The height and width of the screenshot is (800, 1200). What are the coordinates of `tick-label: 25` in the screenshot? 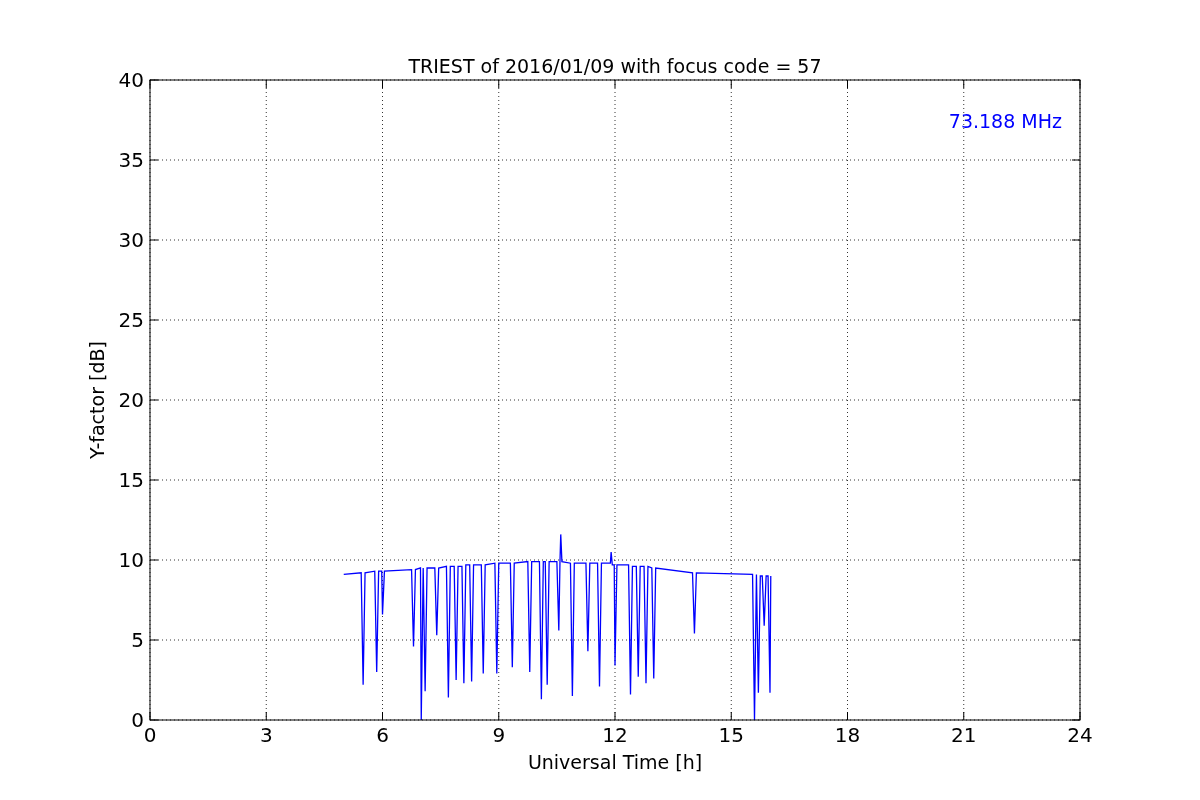 It's located at (131, 320).